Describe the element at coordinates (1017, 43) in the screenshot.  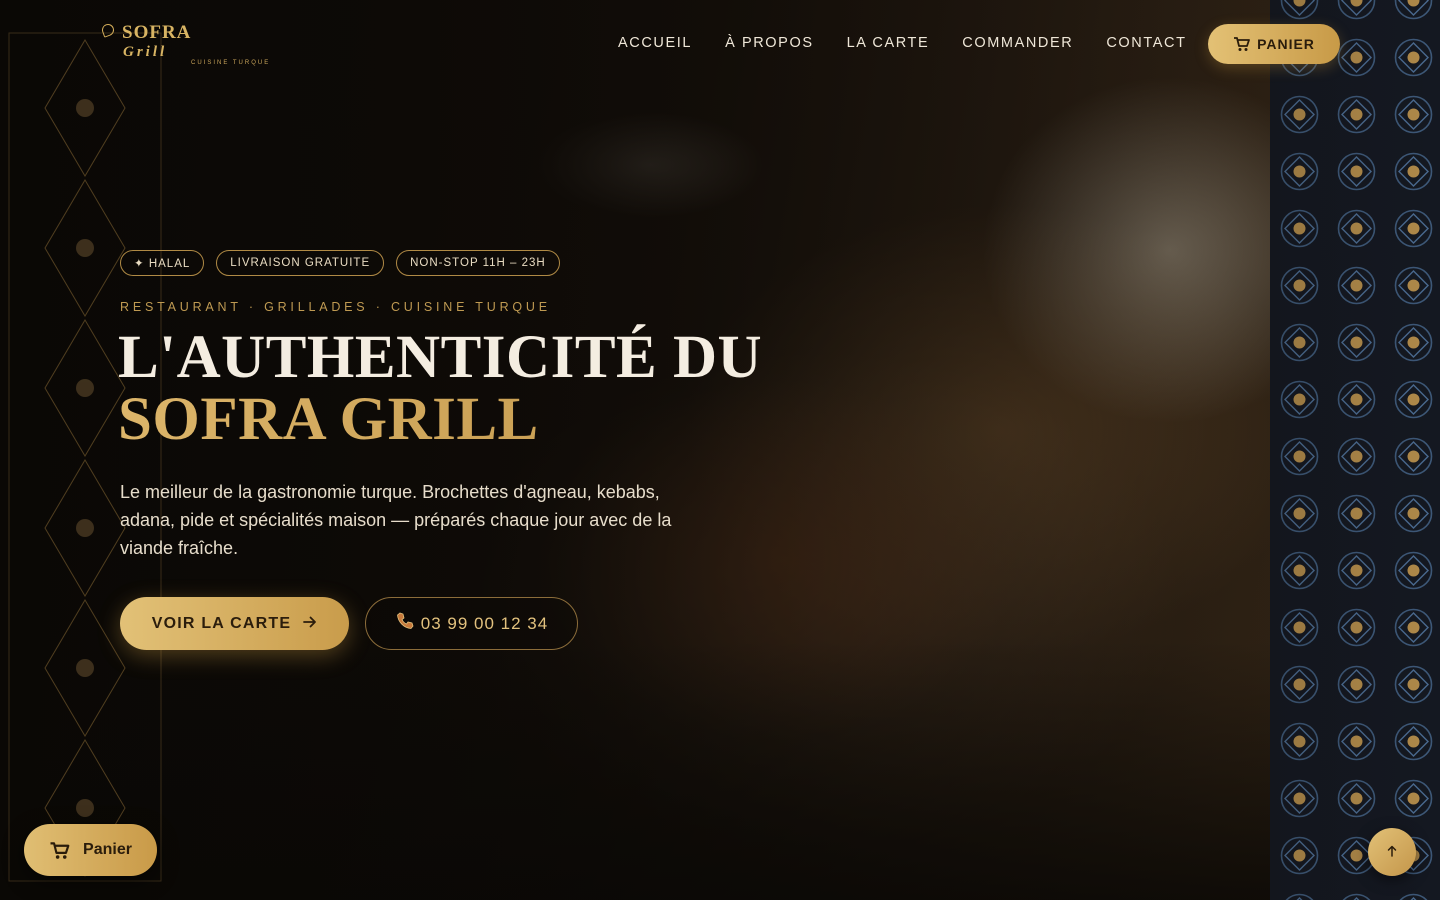
I see `nav-item-commander: COMMANDER` at that location.